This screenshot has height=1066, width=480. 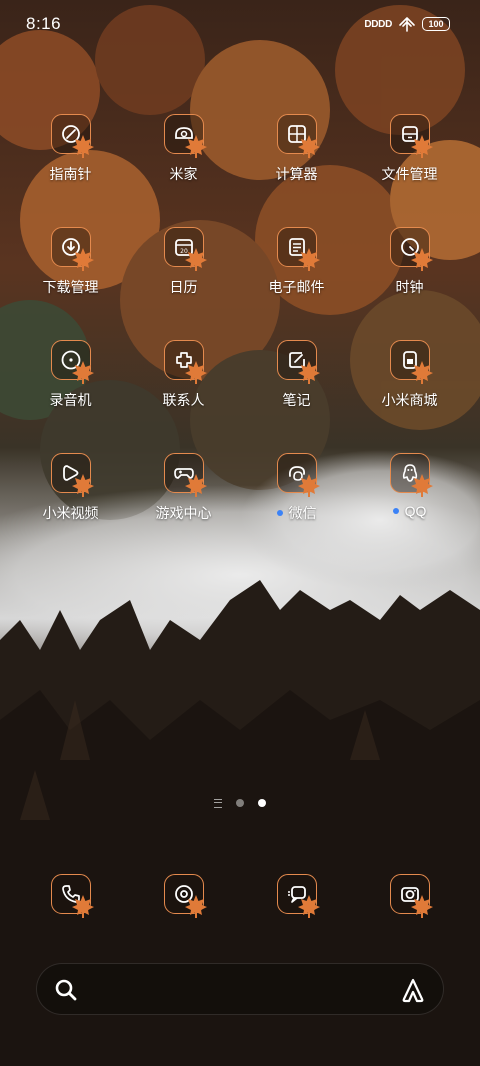 I want to click on app-label-text: 录音机, so click(x=70, y=400).